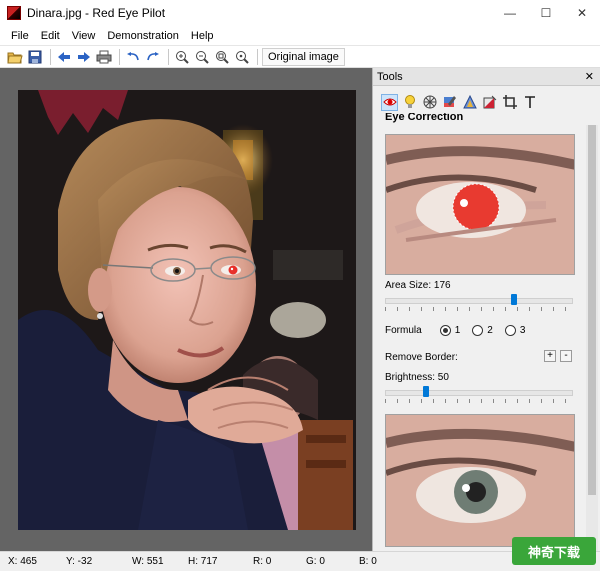  What do you see at coordinates (457, 330) in the screenshot?
I see `formula-option-label: 1` at bounding box center [457, 330].